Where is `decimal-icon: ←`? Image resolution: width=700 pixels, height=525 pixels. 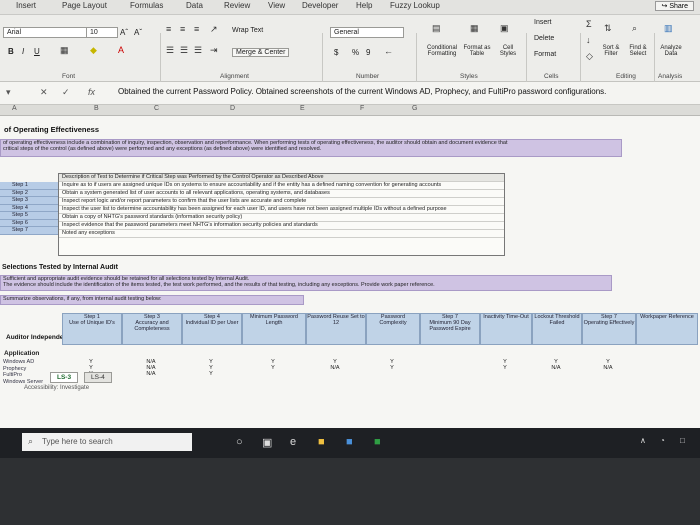 decimal-icon: ← is located at coordinates (388, 51).